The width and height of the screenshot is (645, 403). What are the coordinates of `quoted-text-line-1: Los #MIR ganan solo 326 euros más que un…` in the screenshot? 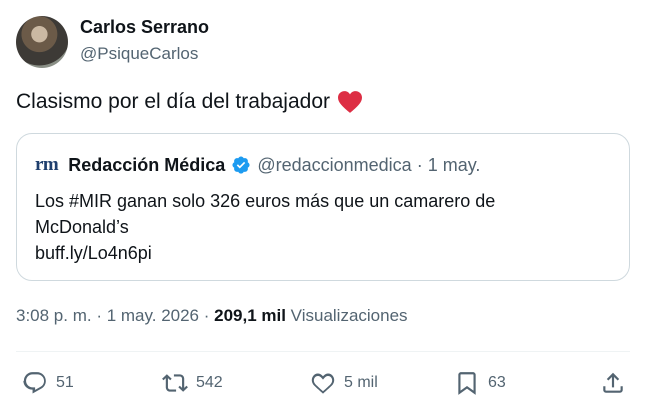 It's located at (265, 201).